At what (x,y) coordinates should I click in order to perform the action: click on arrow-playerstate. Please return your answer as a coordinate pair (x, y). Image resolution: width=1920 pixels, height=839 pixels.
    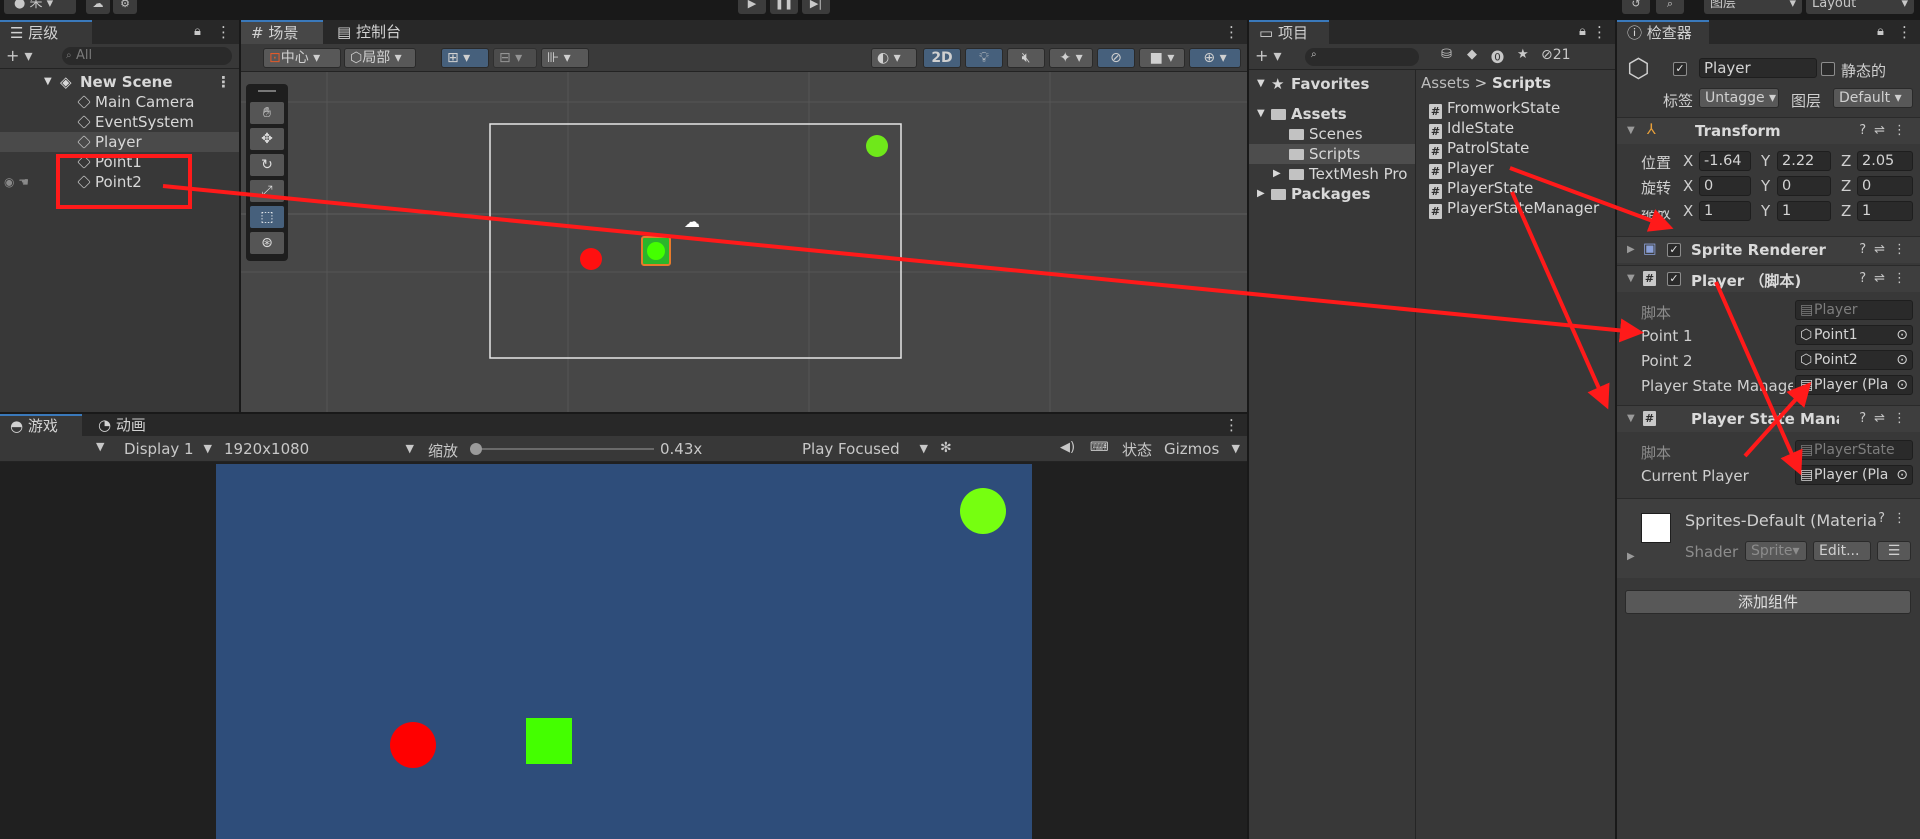
    Looking at the image, I should click on (1560, 300).